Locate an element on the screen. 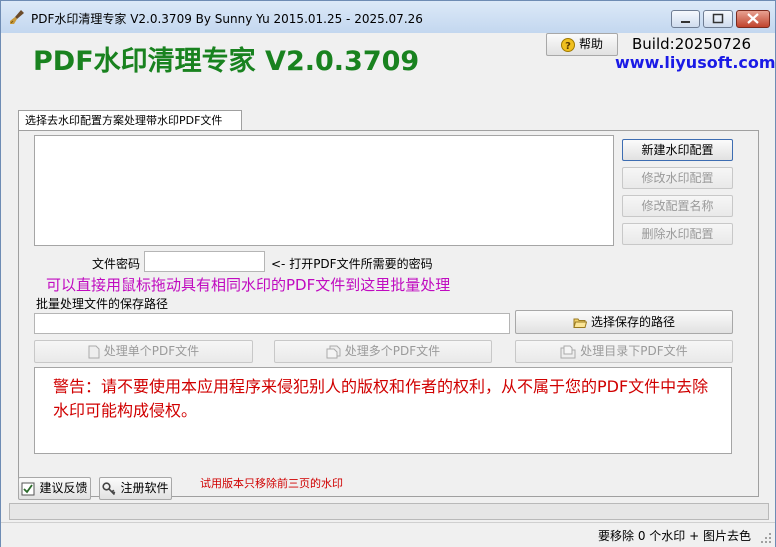  resize-grip-icon is located at coordinates (766, 538).